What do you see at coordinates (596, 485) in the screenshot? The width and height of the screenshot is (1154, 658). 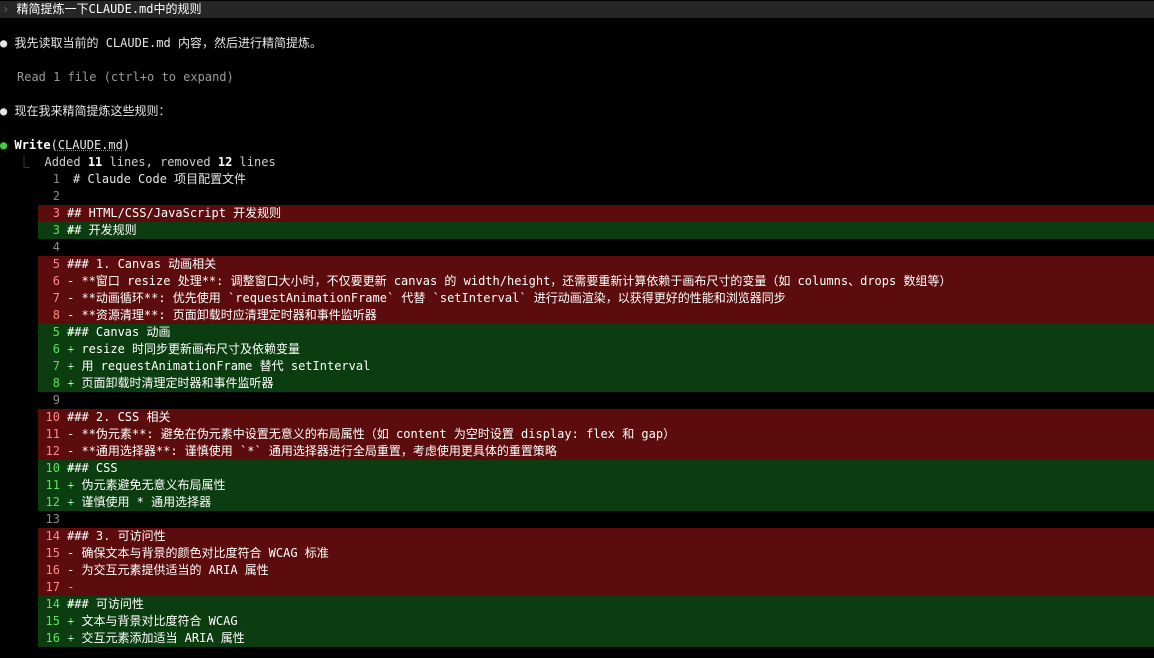 I see `diff-line-added: 11 +- 伪元素避免无意义布局属性` at bounding box center [596, 485].